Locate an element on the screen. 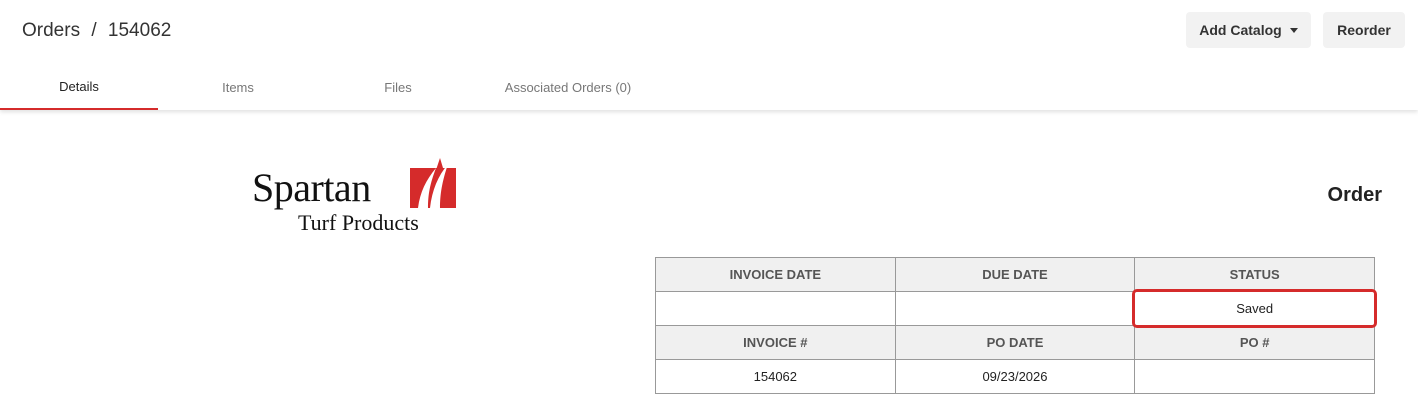 Image resolution: width=1418 pixels, height=400 pixels. status-header: STATUS is located at coordinates (1254, 274).